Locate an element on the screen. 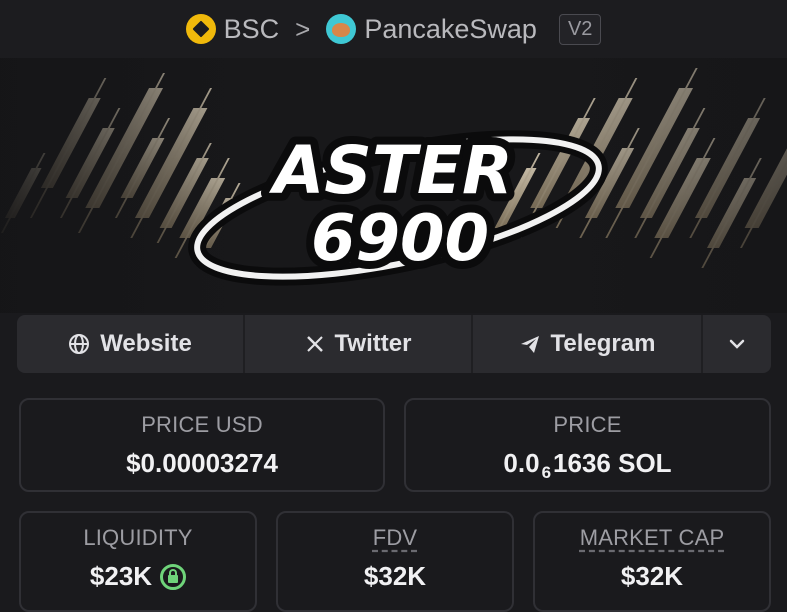 The width and height of the screenshot is (787, 612). market-cap-card: MARKET CAP $32K is located at coordinates (652, 561).